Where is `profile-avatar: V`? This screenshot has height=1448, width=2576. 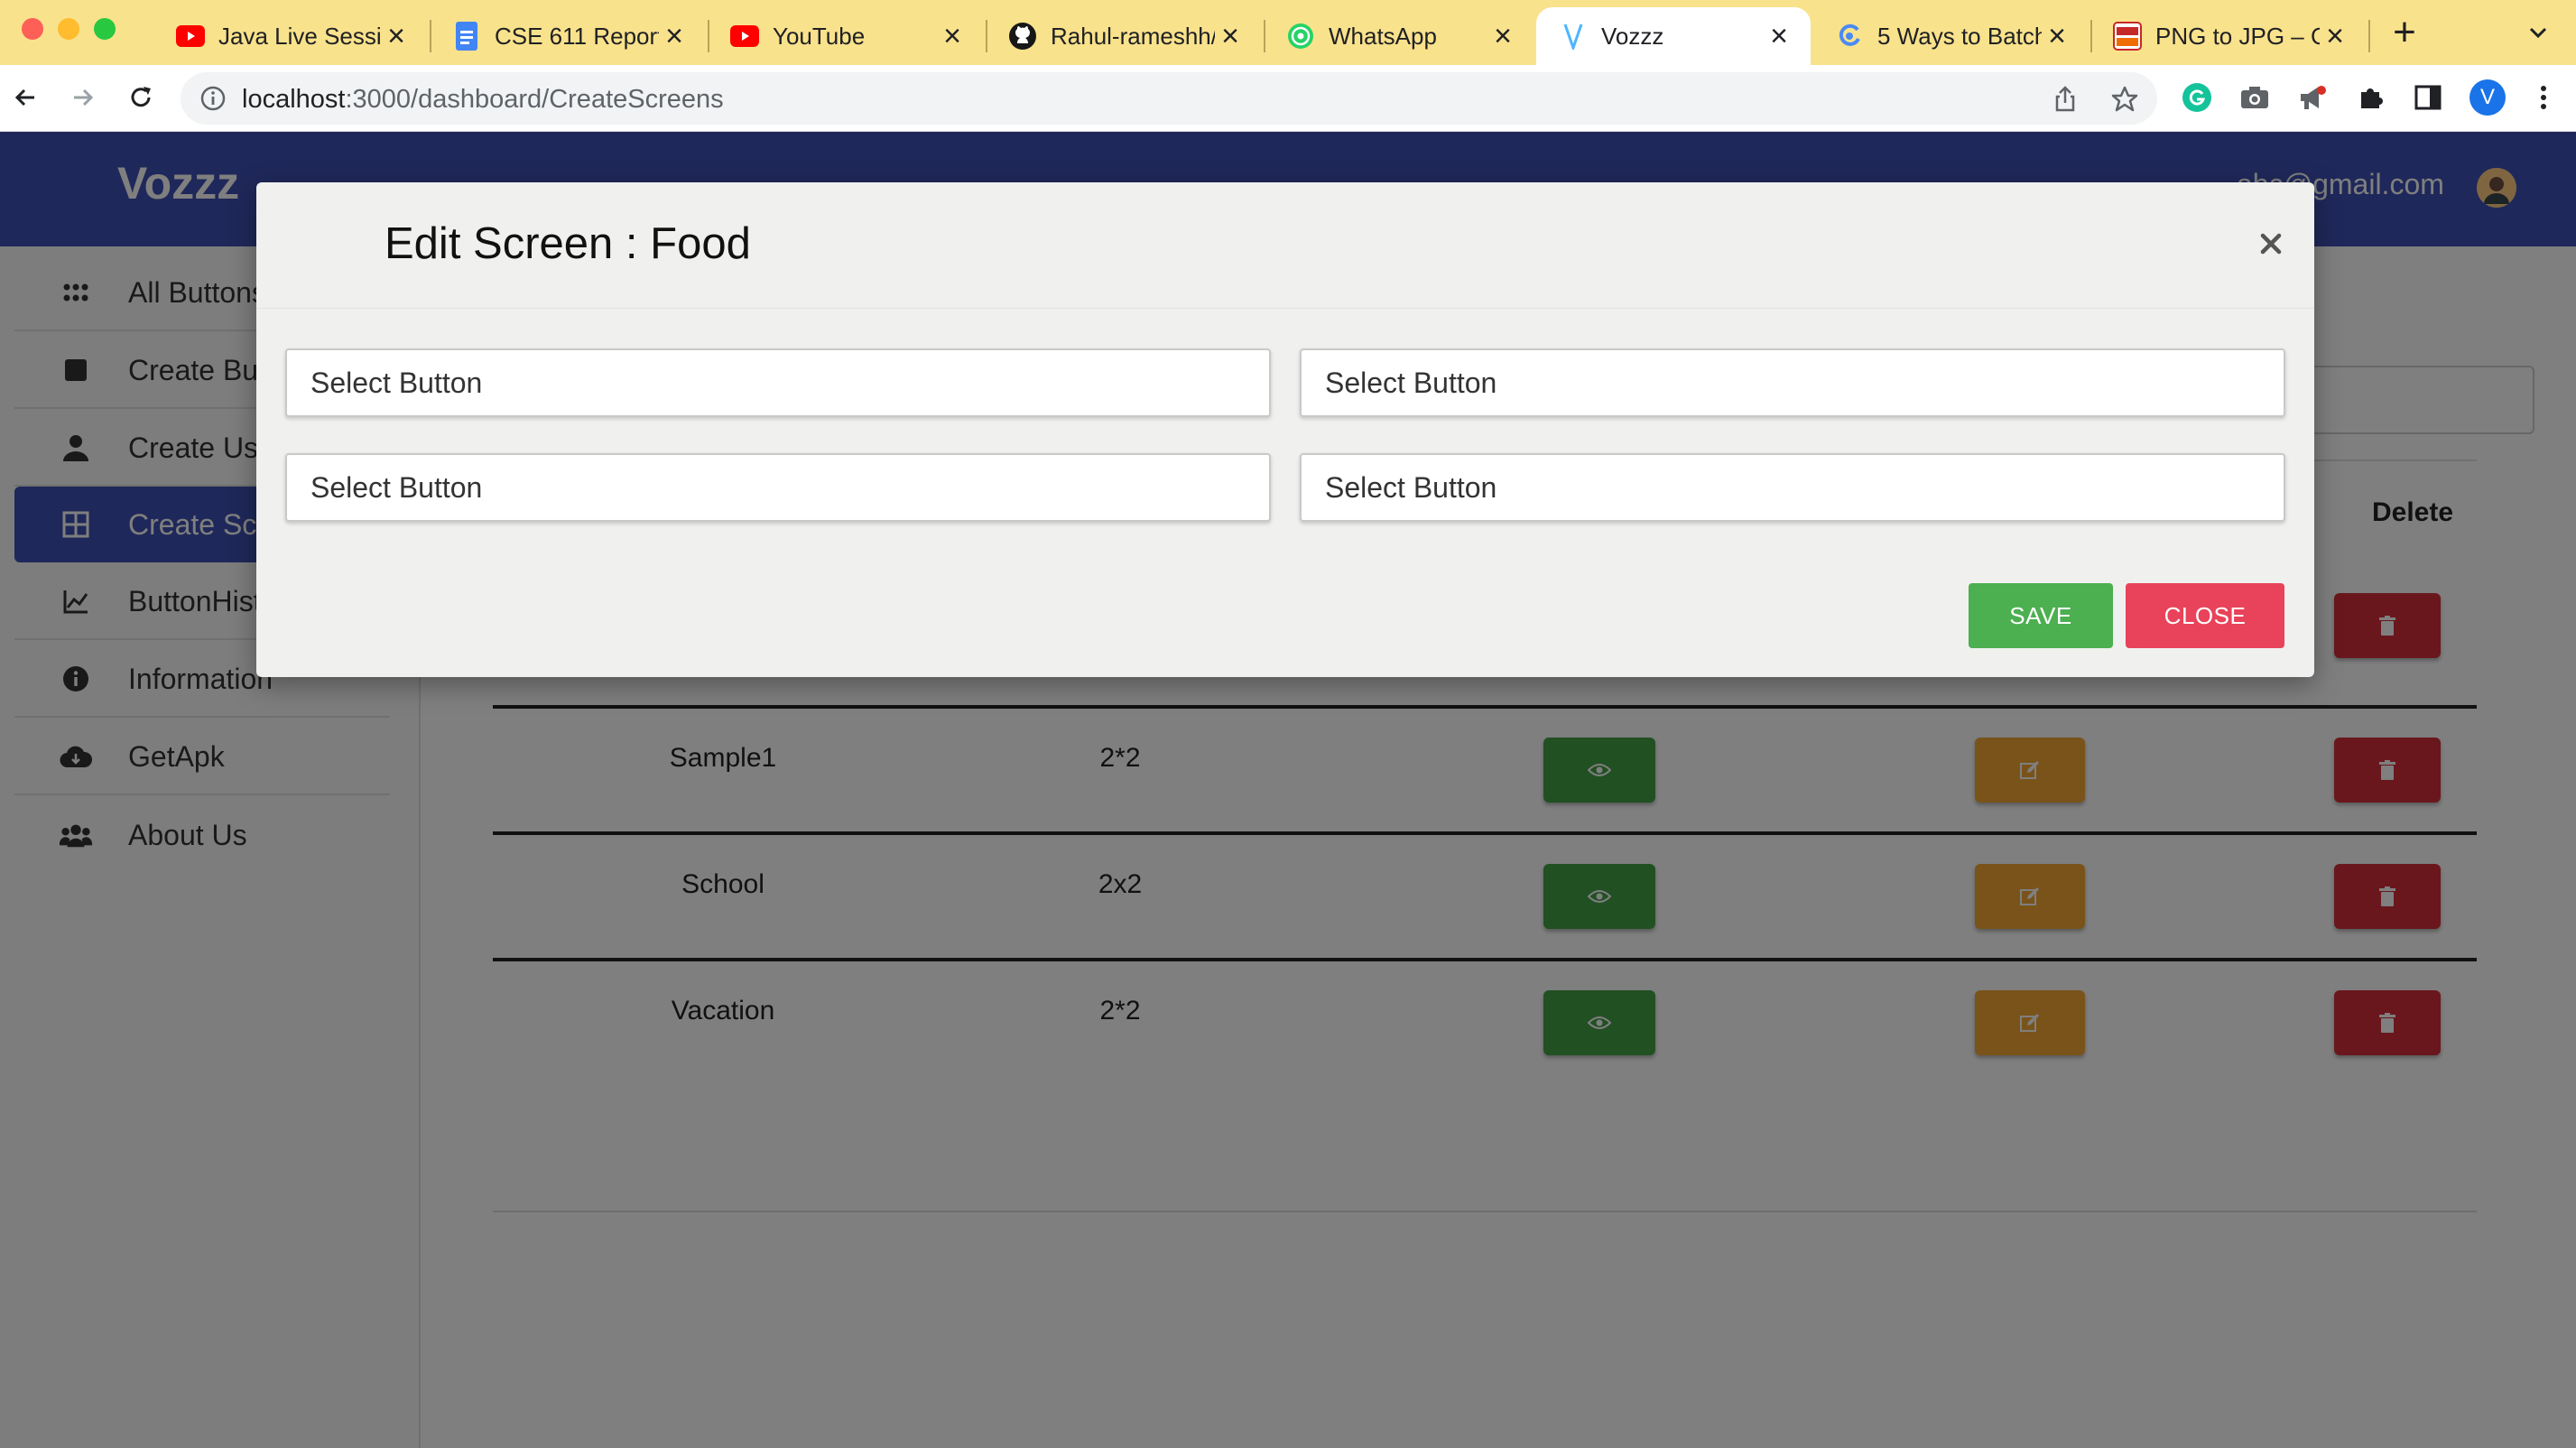
profile-avatar: V is located at coordinates (2487, 97).